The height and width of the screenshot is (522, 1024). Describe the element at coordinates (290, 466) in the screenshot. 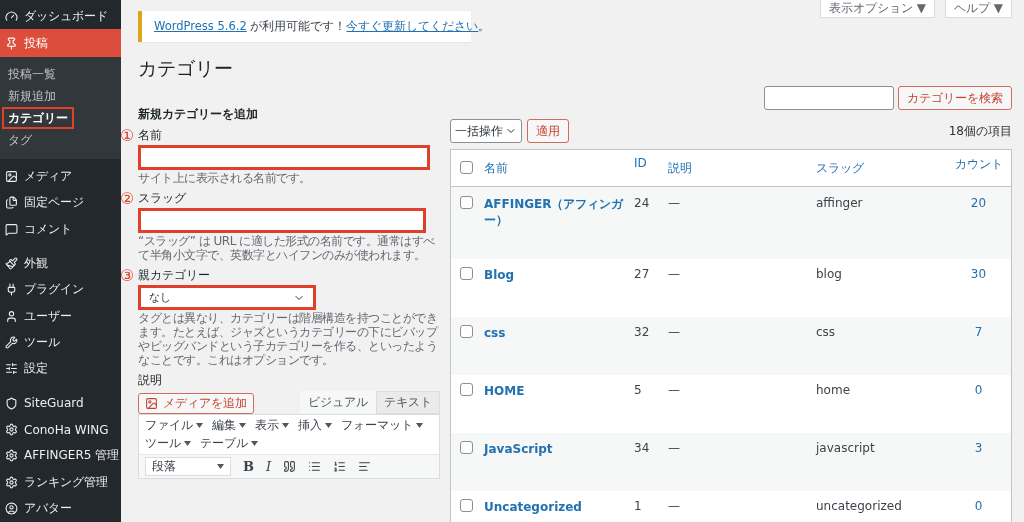

I see `quote-icon` at that location.